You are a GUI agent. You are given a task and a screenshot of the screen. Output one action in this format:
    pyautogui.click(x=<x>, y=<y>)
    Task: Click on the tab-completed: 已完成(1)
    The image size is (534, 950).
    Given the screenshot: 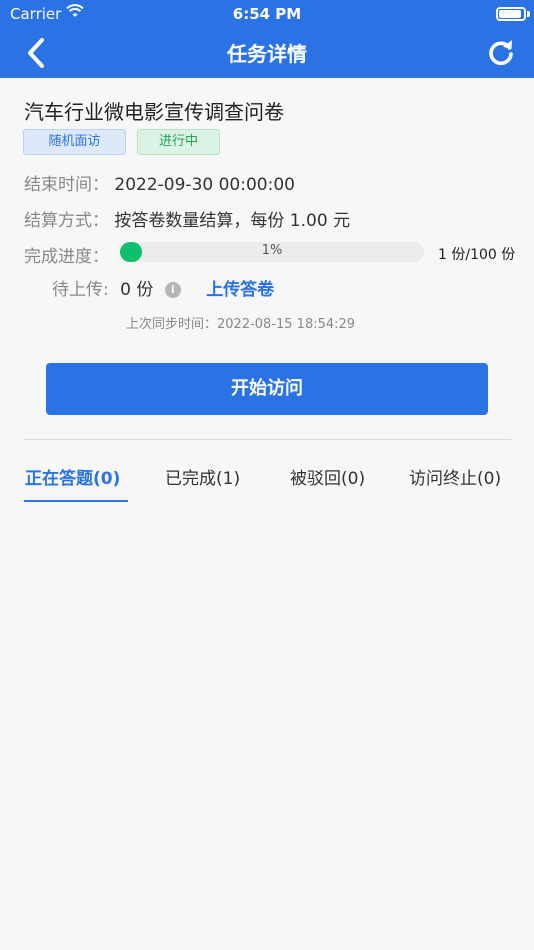 What is the action you would take?
    pyautogui.click(x=202, y=476)
    